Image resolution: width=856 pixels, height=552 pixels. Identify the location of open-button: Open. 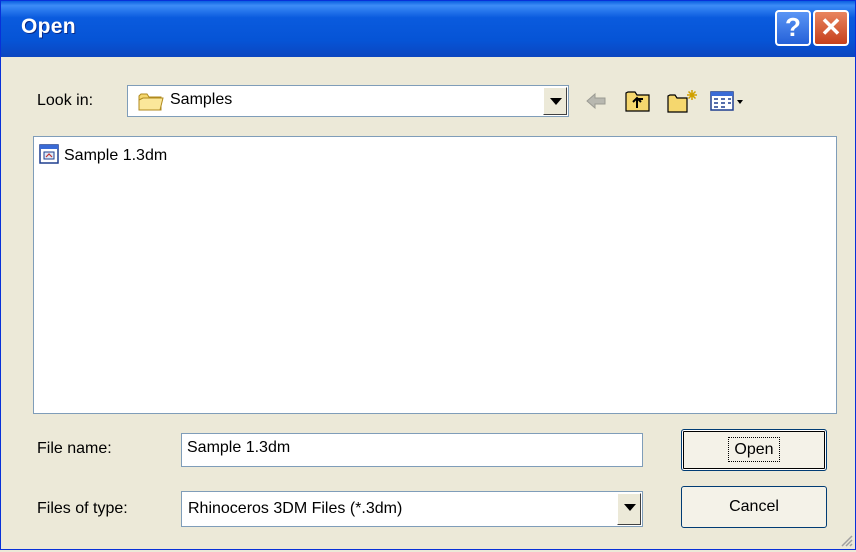
(754, 450).